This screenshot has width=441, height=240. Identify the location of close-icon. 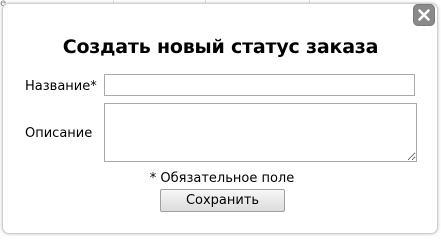
(424, 15).